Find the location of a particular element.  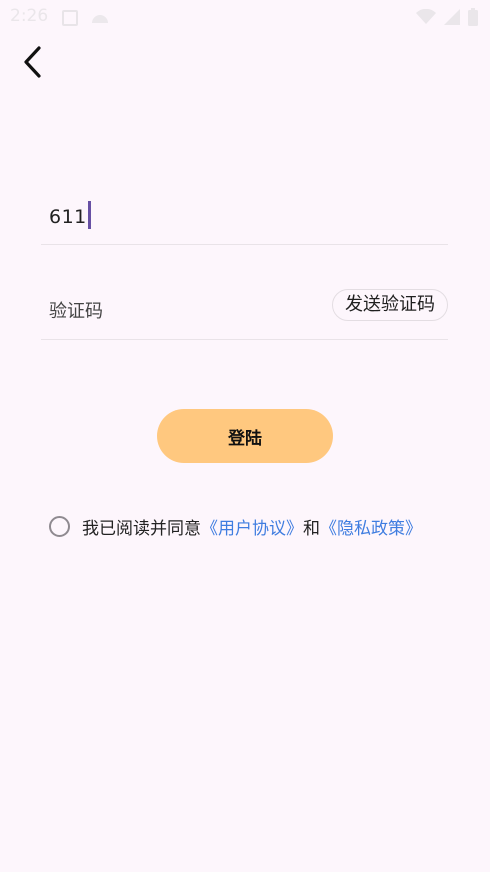

status-icons is located at coordinates (447, 17).